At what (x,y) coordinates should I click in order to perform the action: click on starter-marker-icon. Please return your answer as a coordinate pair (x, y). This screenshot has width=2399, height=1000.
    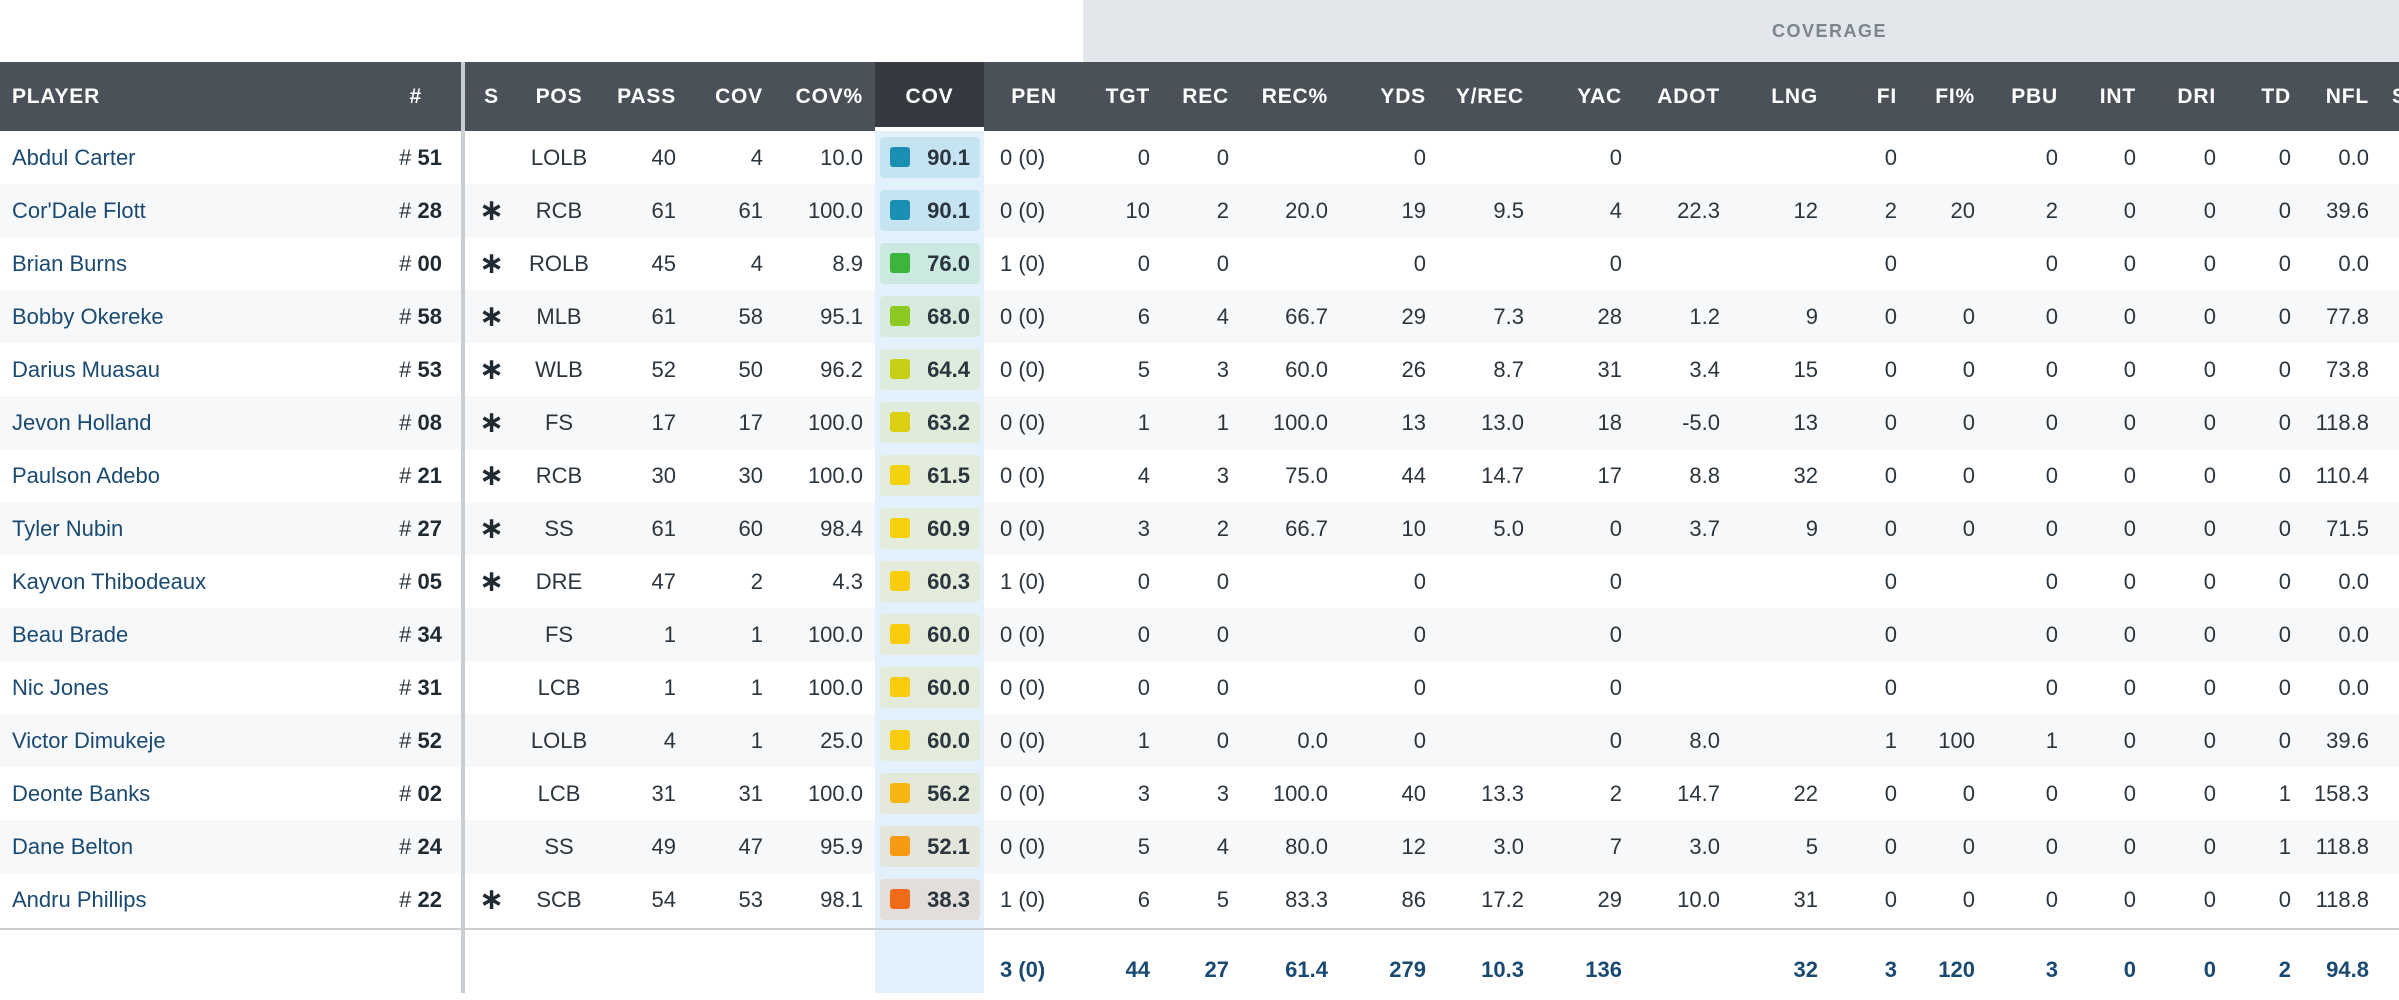
    Looking at the image, I should click on (491, 793).